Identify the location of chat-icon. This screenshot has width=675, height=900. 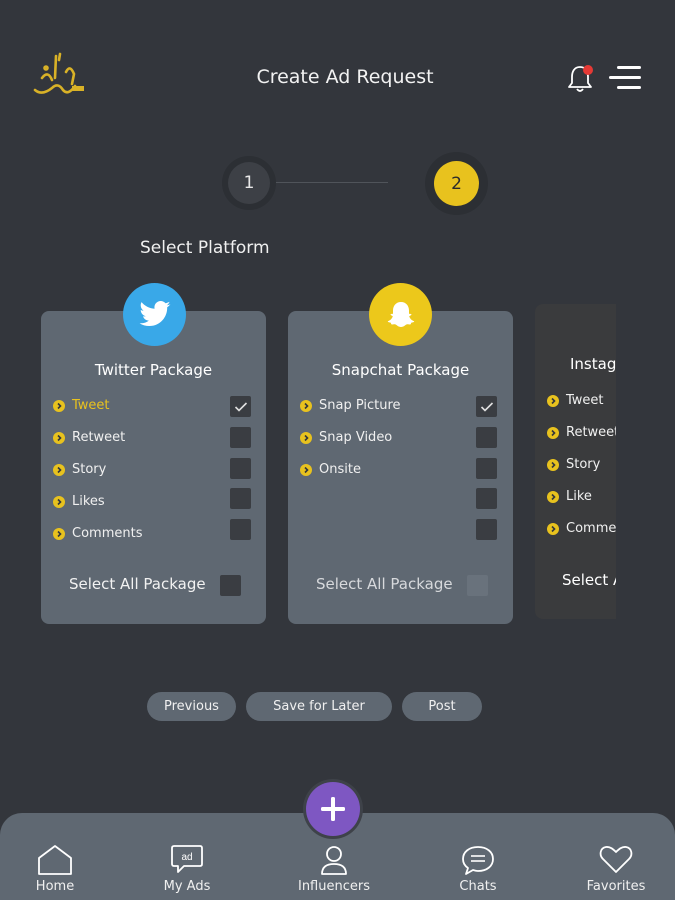
(478, 862).